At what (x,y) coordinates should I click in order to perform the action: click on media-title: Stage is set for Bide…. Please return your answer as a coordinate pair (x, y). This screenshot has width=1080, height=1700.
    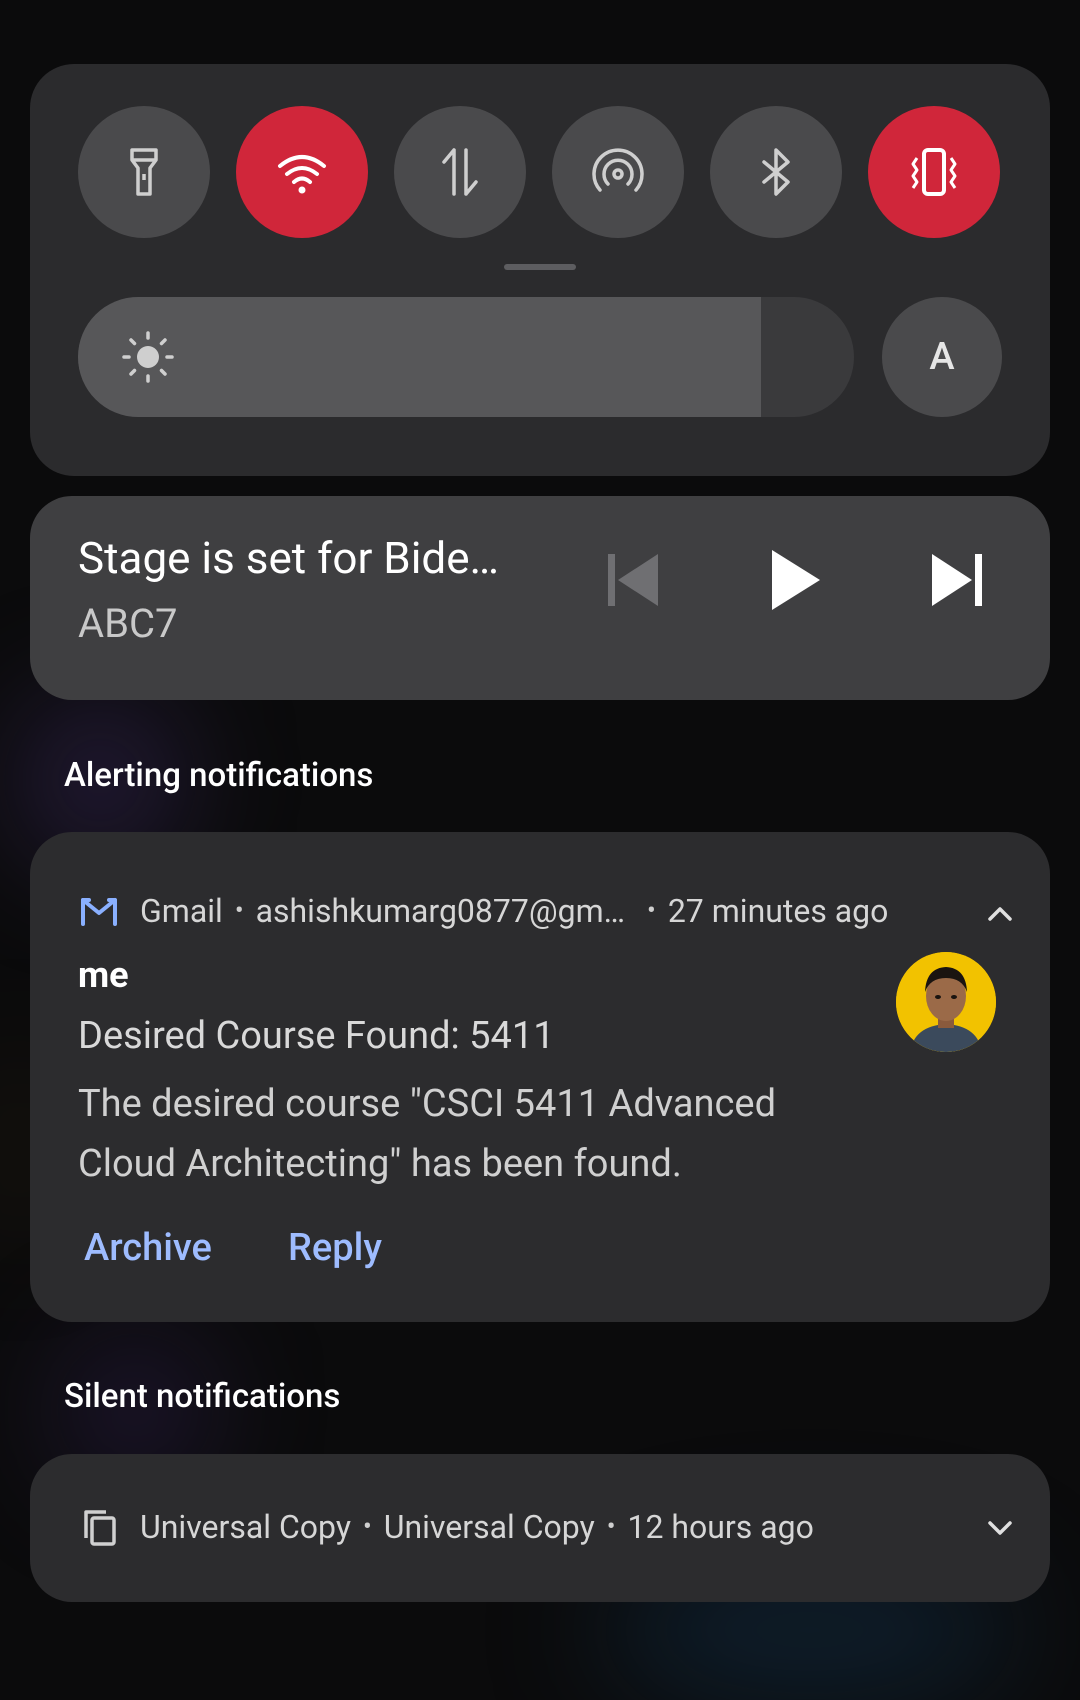
    Looking at the image, I should click on (288, 558).